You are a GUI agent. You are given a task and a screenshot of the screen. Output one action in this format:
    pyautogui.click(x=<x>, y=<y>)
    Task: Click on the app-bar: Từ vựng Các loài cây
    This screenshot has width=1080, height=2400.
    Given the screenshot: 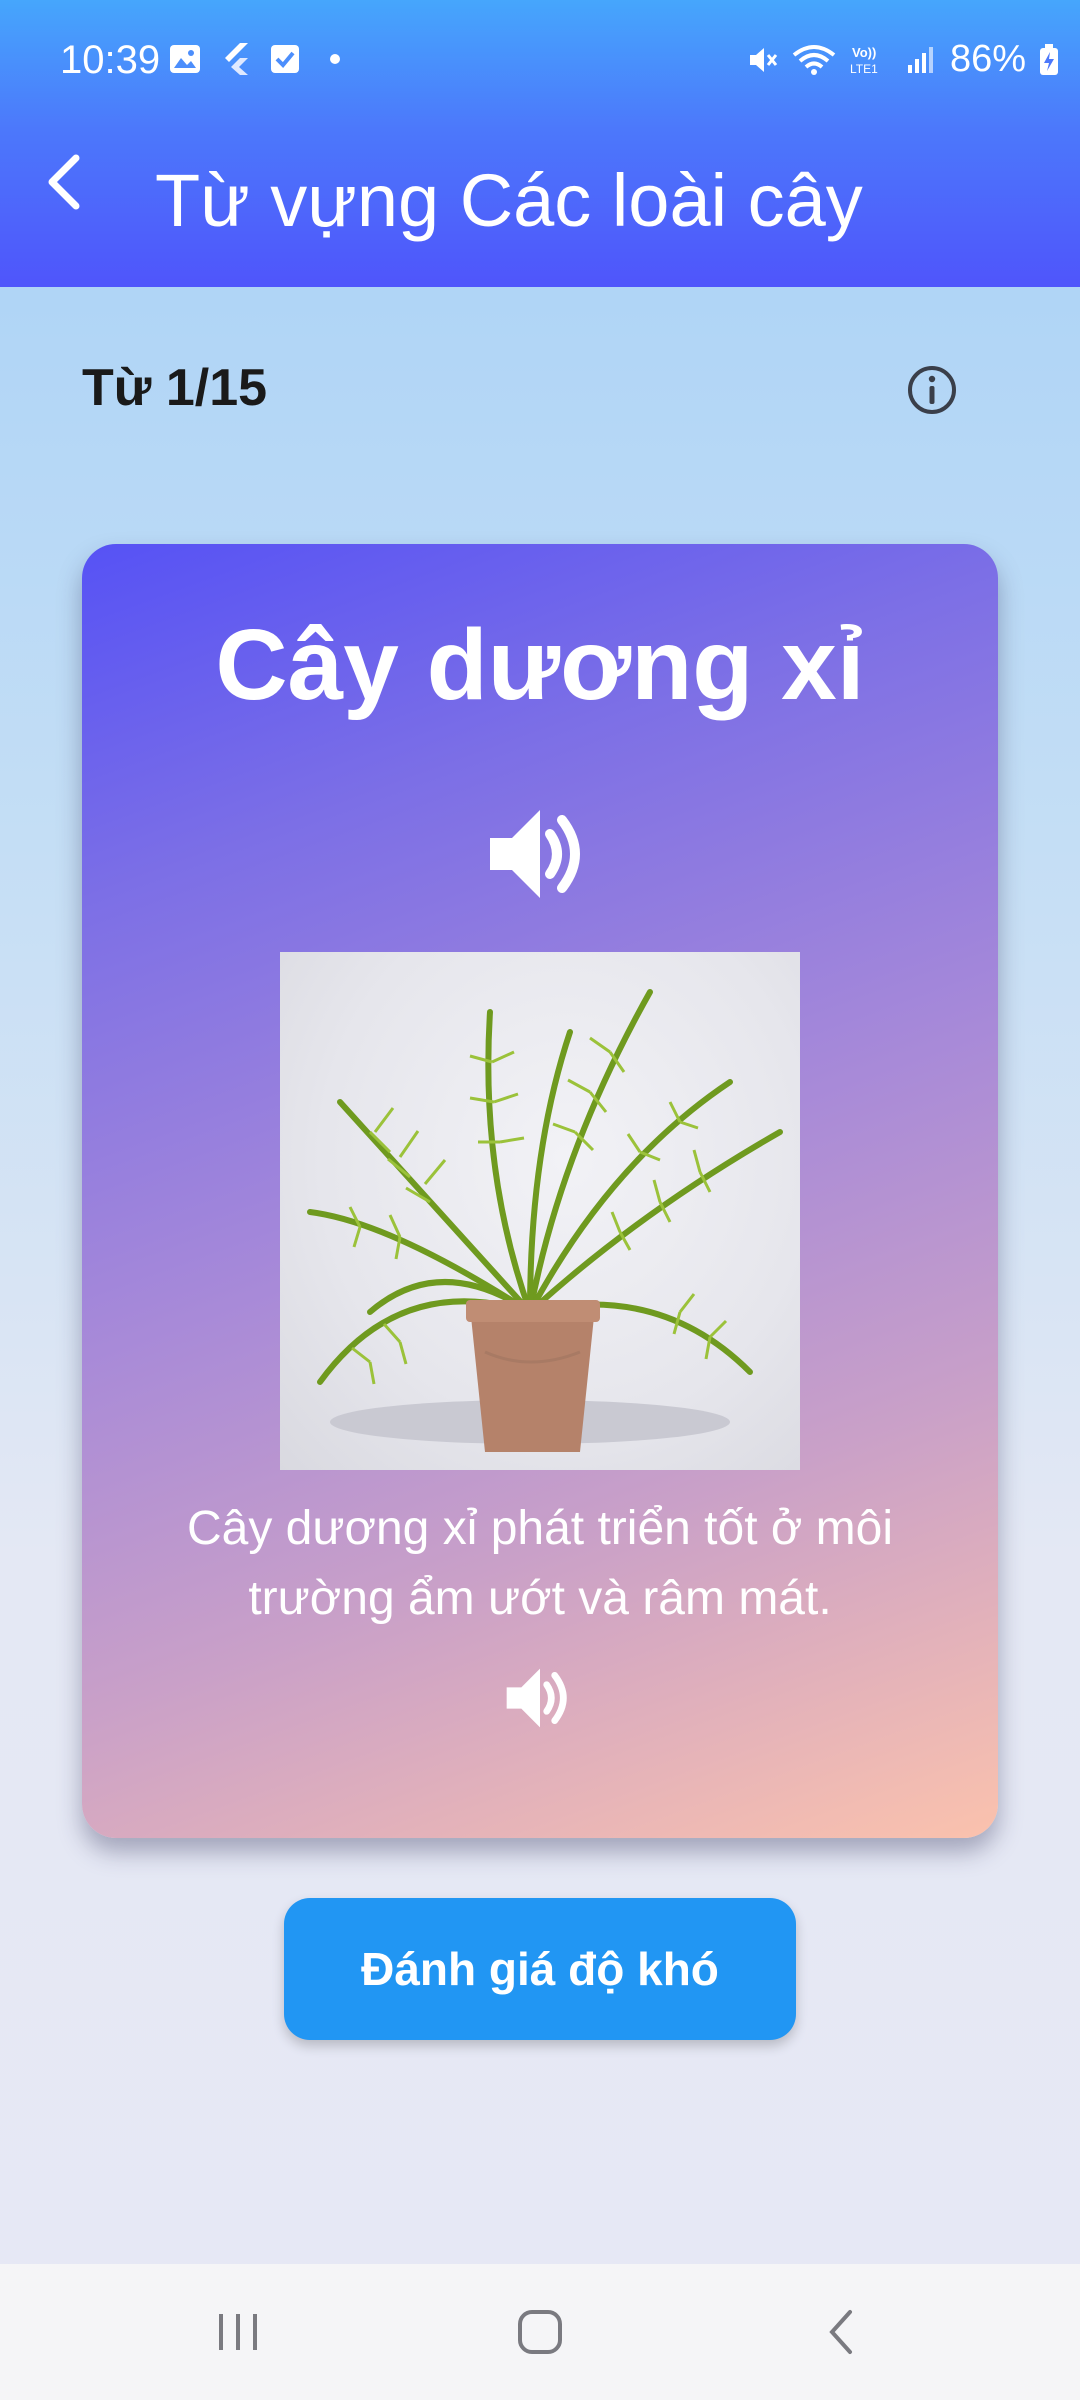 What is the action you would take?
    pyautogui.click(x=540, y=203)
    